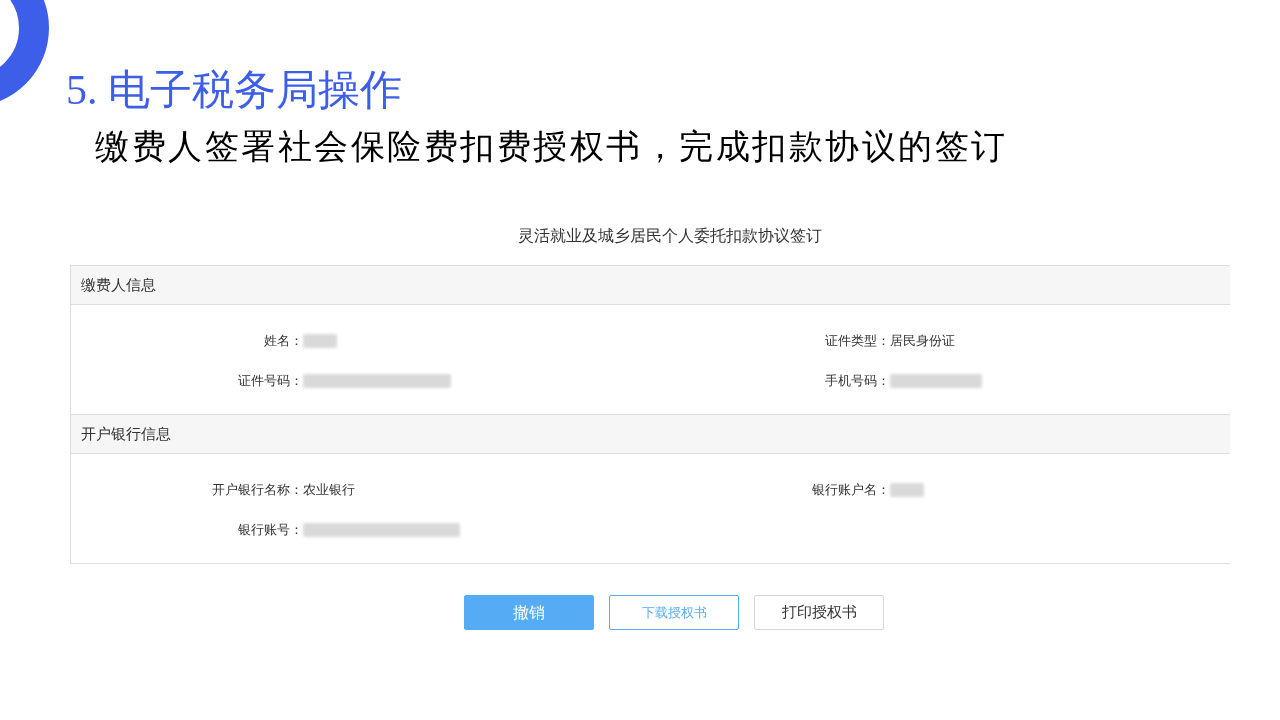 The width and height of the screenshot is (1280, 720). Describe the element at coordinates (257, 490) in the screenshot. I see `field-label: 开户银行名称：` at that location.